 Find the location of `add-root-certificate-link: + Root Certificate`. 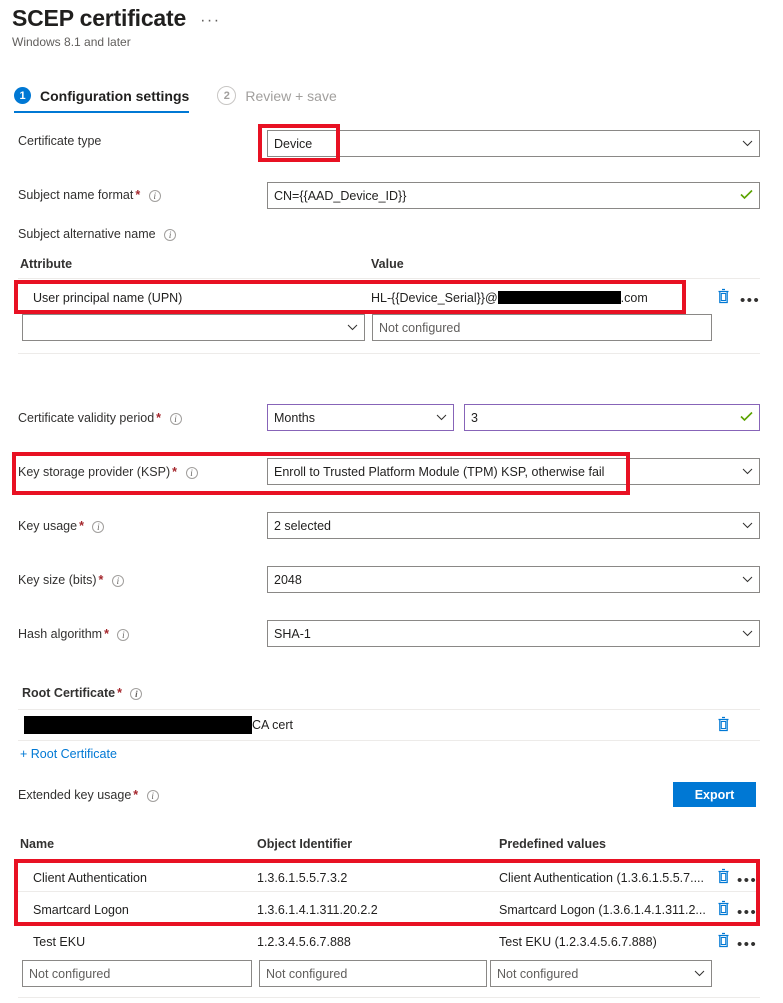

add-root-certificate-link: + Root Certificate is located at coordinates (68, 754).